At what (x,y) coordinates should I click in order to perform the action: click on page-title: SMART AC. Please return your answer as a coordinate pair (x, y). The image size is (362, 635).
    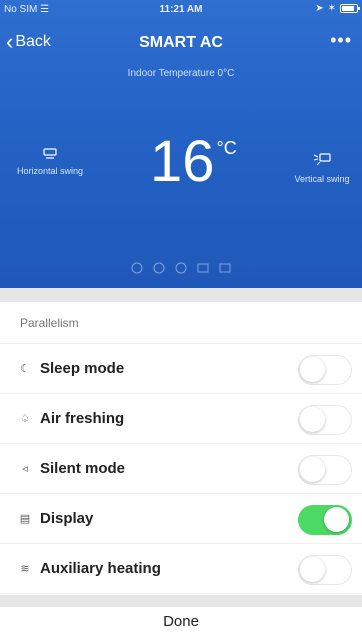
    Looking at the image, I should click on (181, 42).